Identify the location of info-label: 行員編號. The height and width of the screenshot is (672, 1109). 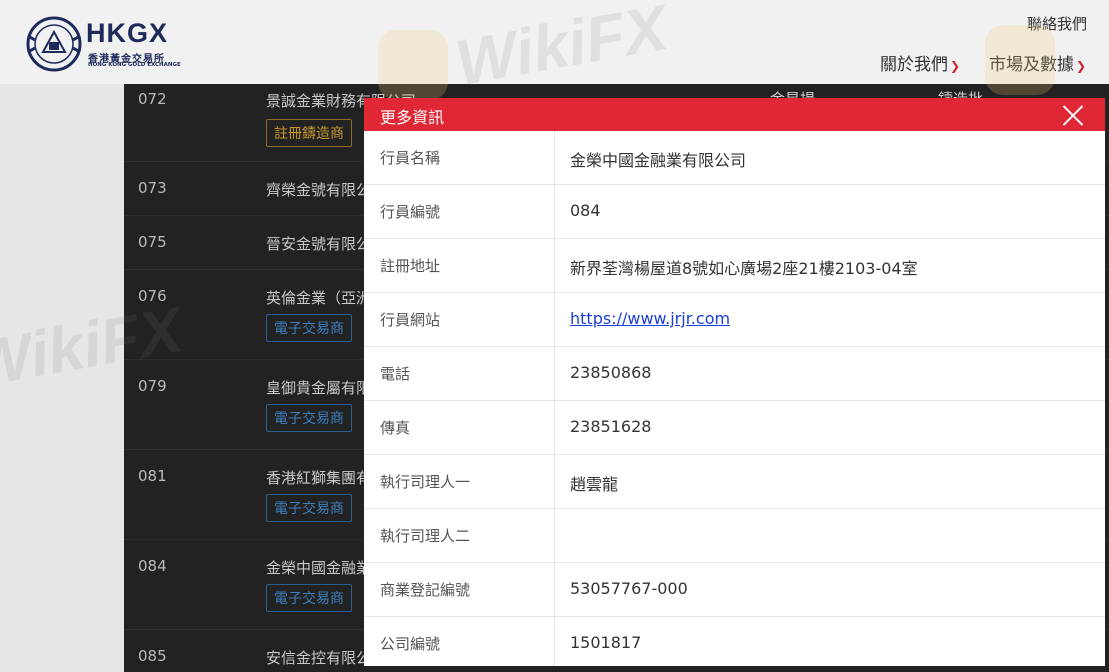
(410, 212).